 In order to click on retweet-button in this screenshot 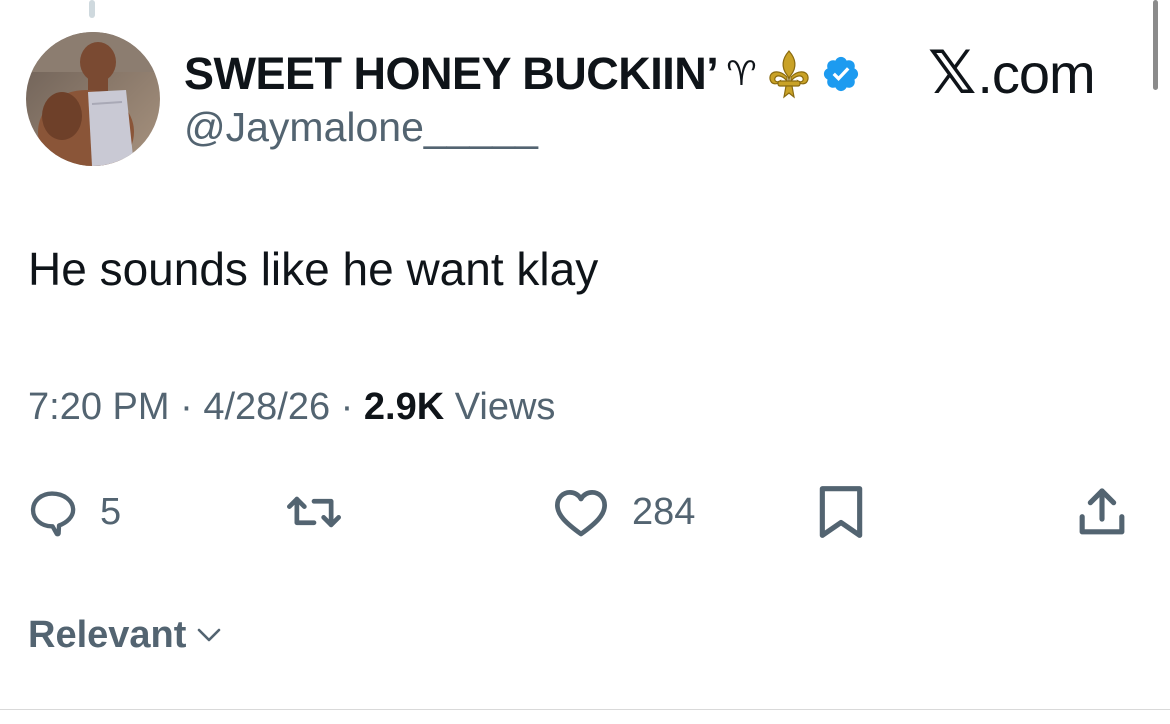, I will do `click(325, 512)`.